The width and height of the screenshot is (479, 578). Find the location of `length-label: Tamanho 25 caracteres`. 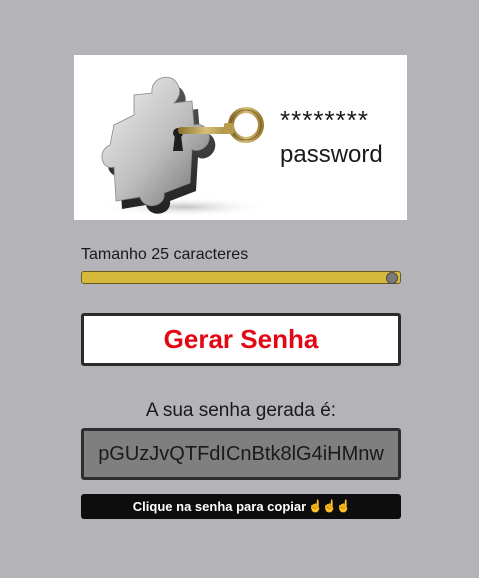

length-label: Tamanho 25 caracteres is located at coordinates (165, 254).